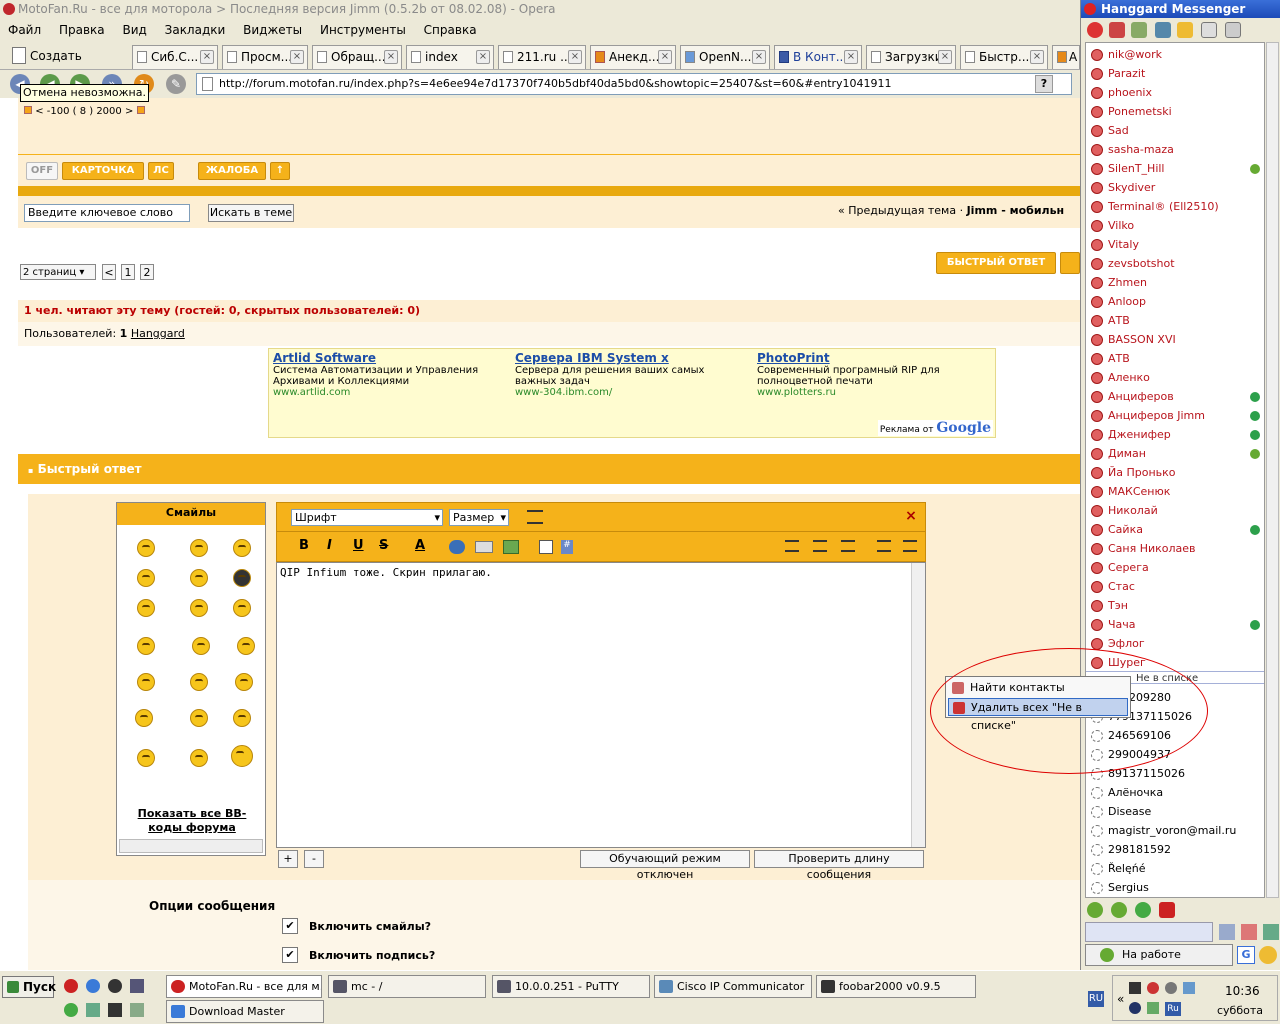 The height and width of the screenshot is (1024, 1280). I want to click on text-color-icon: A, so click(420, 545).